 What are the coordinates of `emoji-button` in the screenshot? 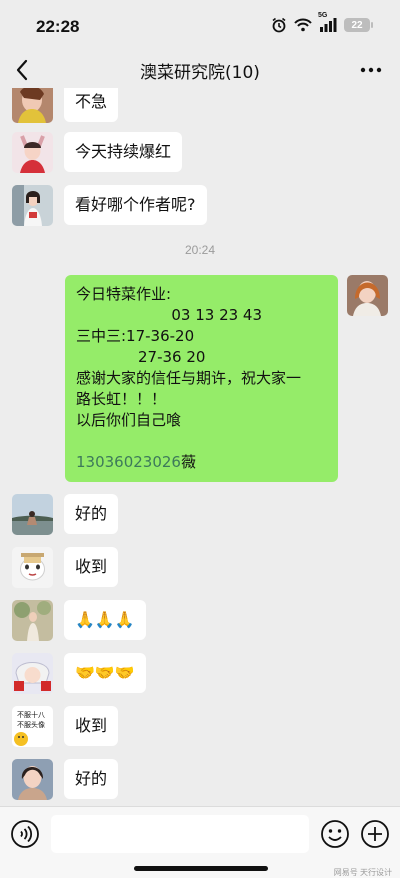 It's located at (335, 834).